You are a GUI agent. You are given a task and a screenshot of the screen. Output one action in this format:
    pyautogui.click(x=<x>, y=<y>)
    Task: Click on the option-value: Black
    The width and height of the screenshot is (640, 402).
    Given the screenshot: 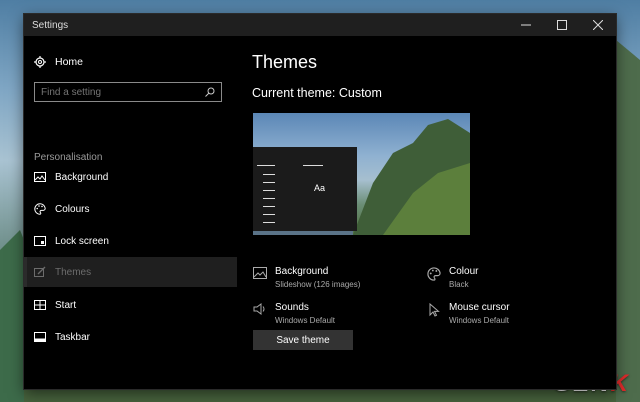 What is the action you would take?
    pyautogui.click(x=459, y=284)
    